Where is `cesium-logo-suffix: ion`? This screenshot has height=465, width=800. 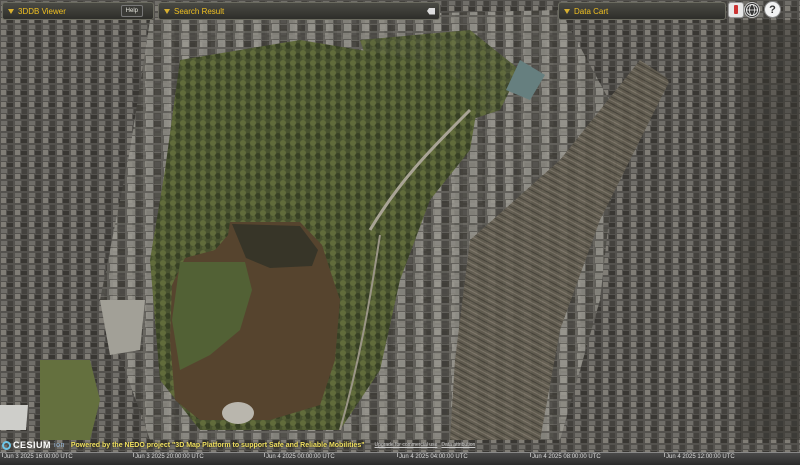
cesium-logo-suffix: ion is located at coordinates (59, 445).